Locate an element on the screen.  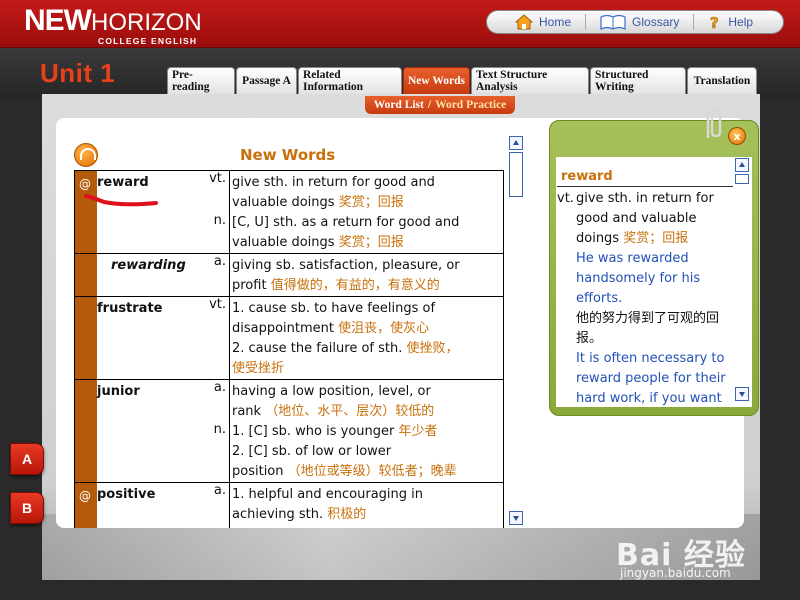
popup-example-line: handsomely for his is located at coordinates (638, 278).